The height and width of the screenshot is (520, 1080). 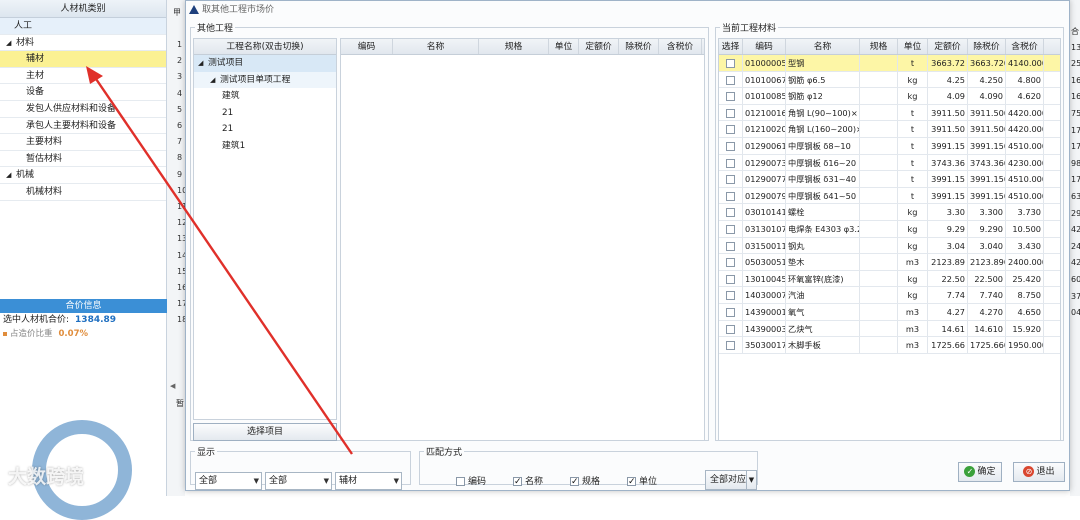 I want to click on other-grid-column-header: 除税价, so click(x=639, y=46).